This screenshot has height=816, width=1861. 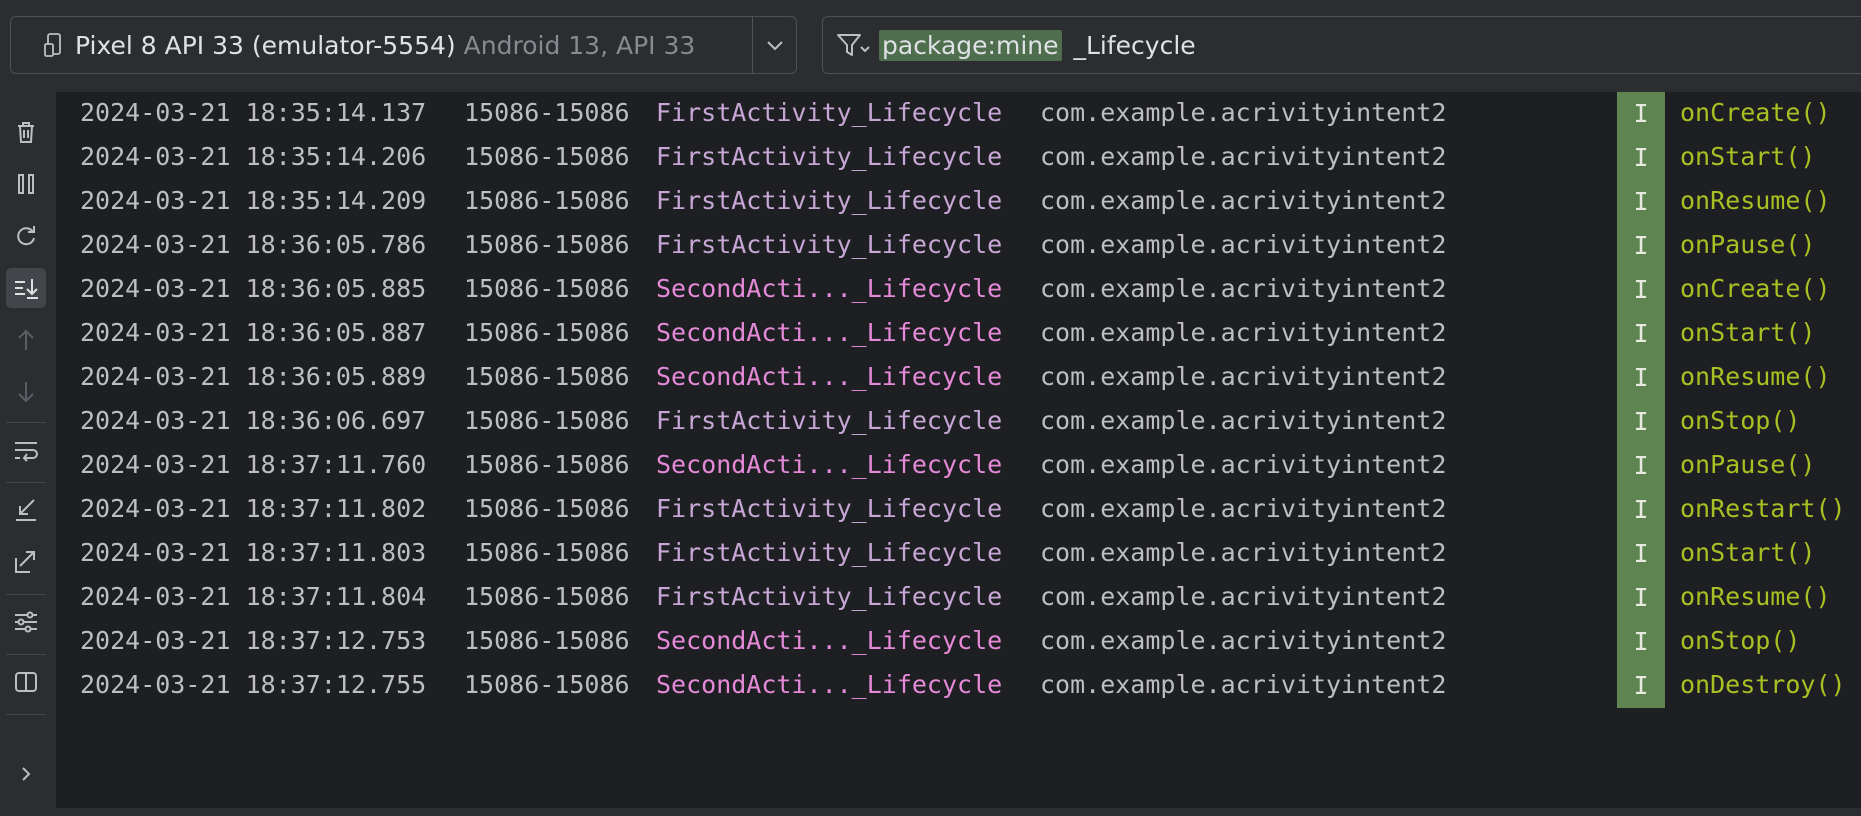 What do you see at coordinates (1763, 508) in the screenshot?
I see `log-message: onRestart()` at bounding box center [1763, 508].